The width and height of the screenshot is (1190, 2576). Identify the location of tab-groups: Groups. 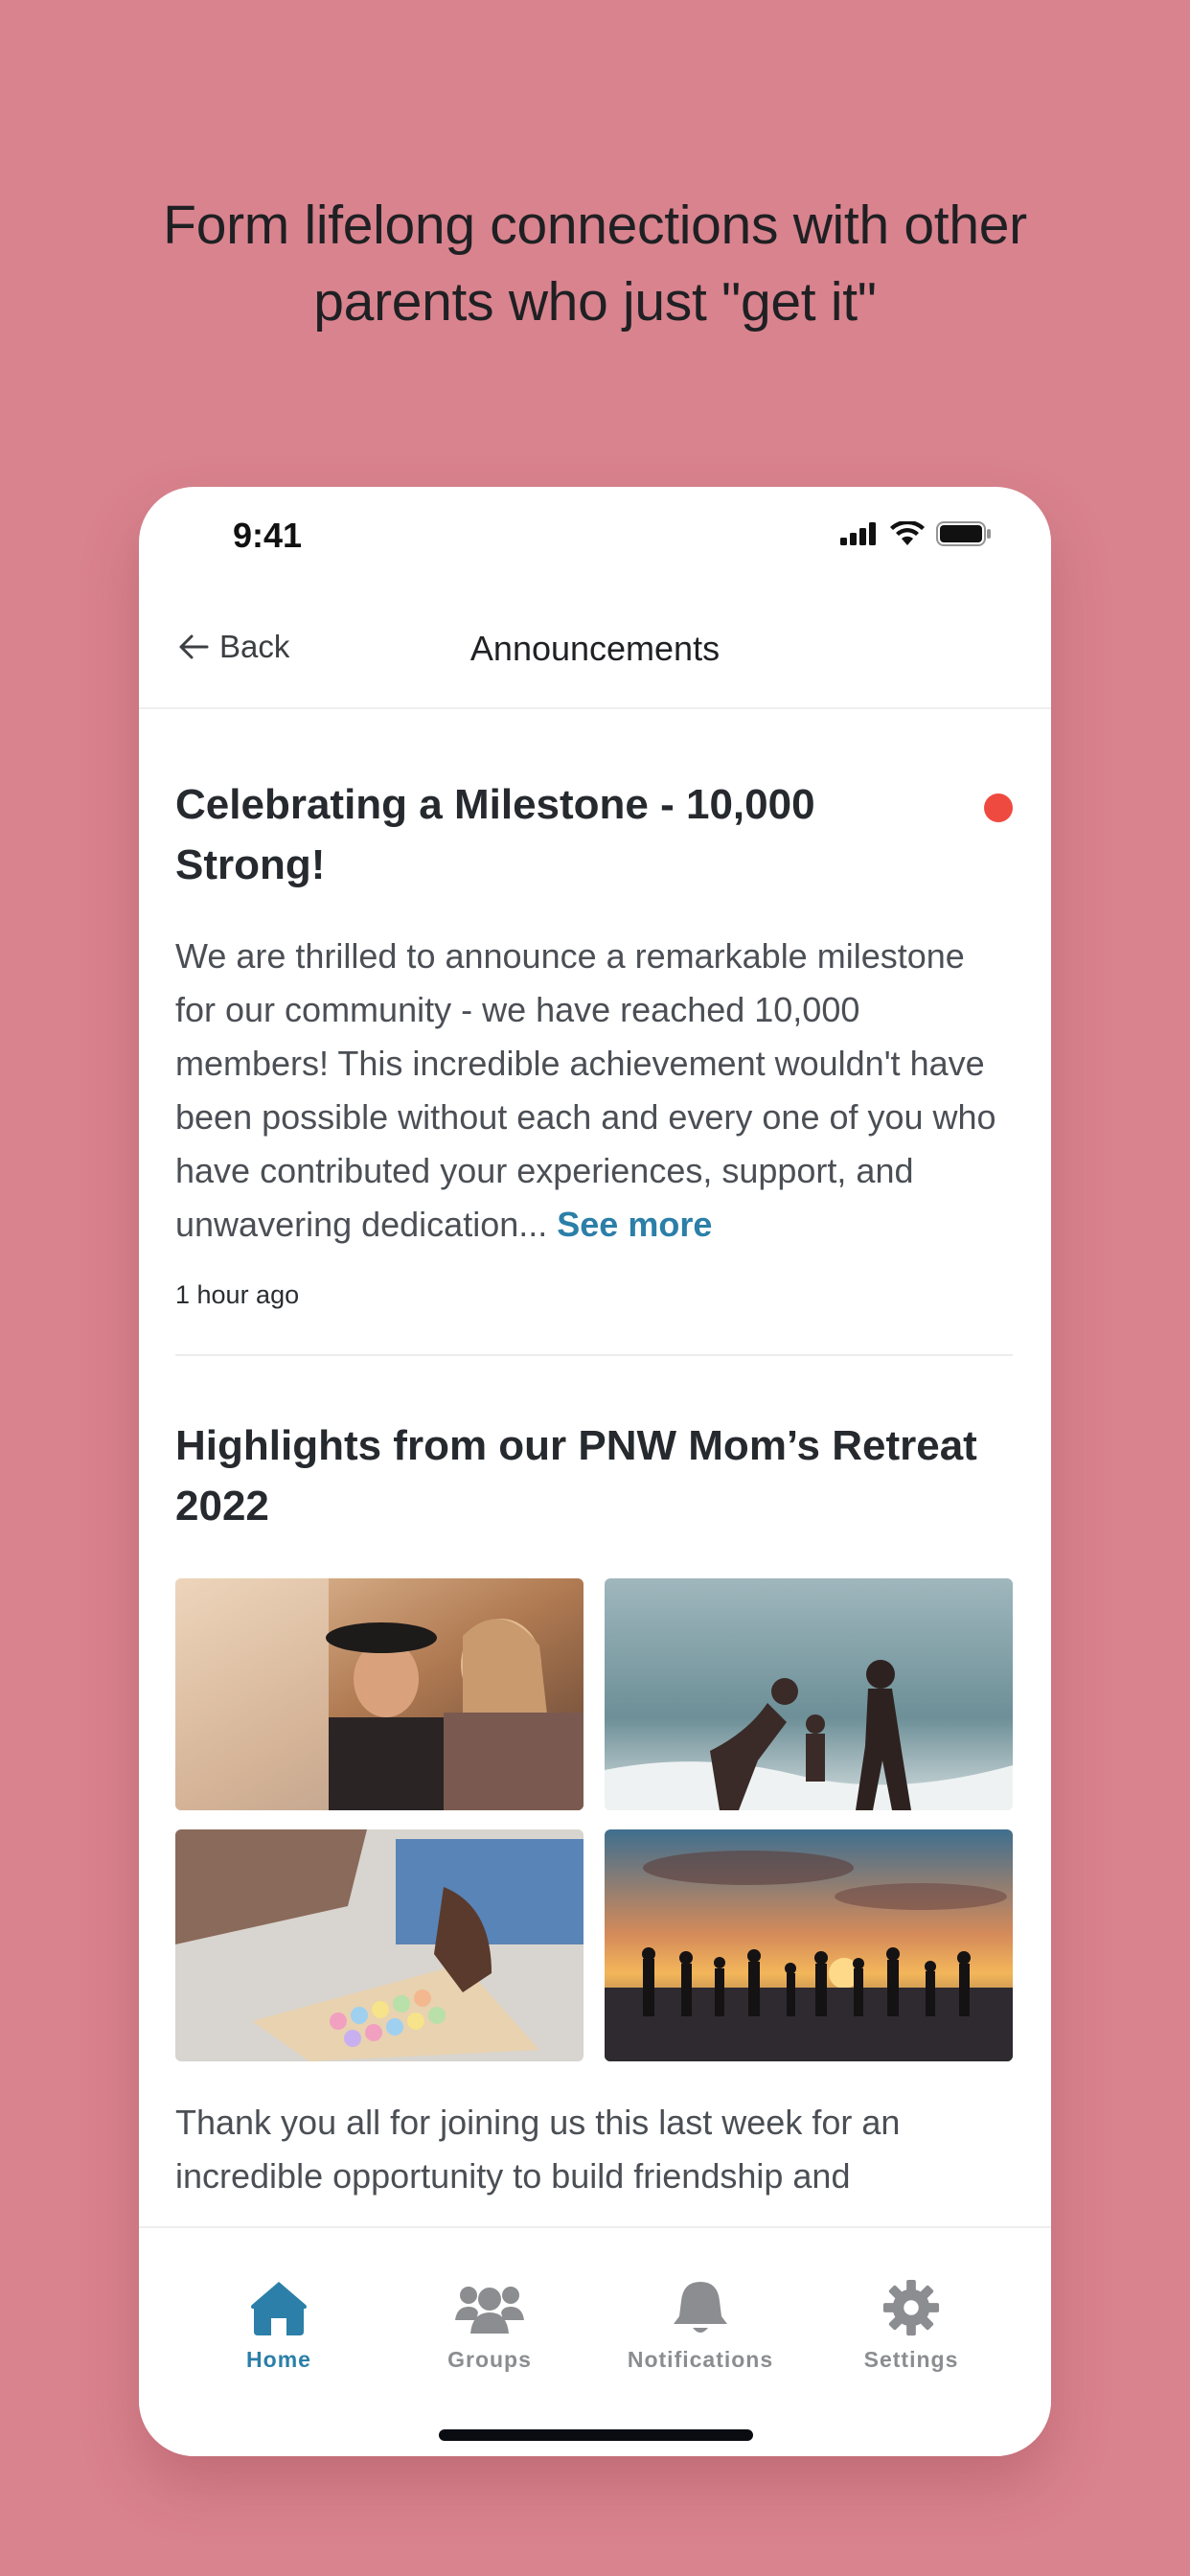
(490, 2325).